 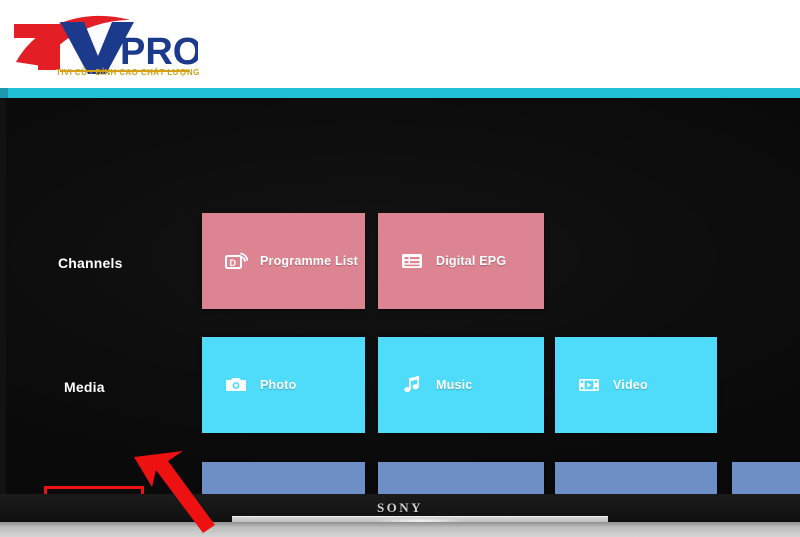 What do you see at coordinates (309, 261) in the screenshot?
I see `tile-label: Programme List` at bounding box center [309, 261].